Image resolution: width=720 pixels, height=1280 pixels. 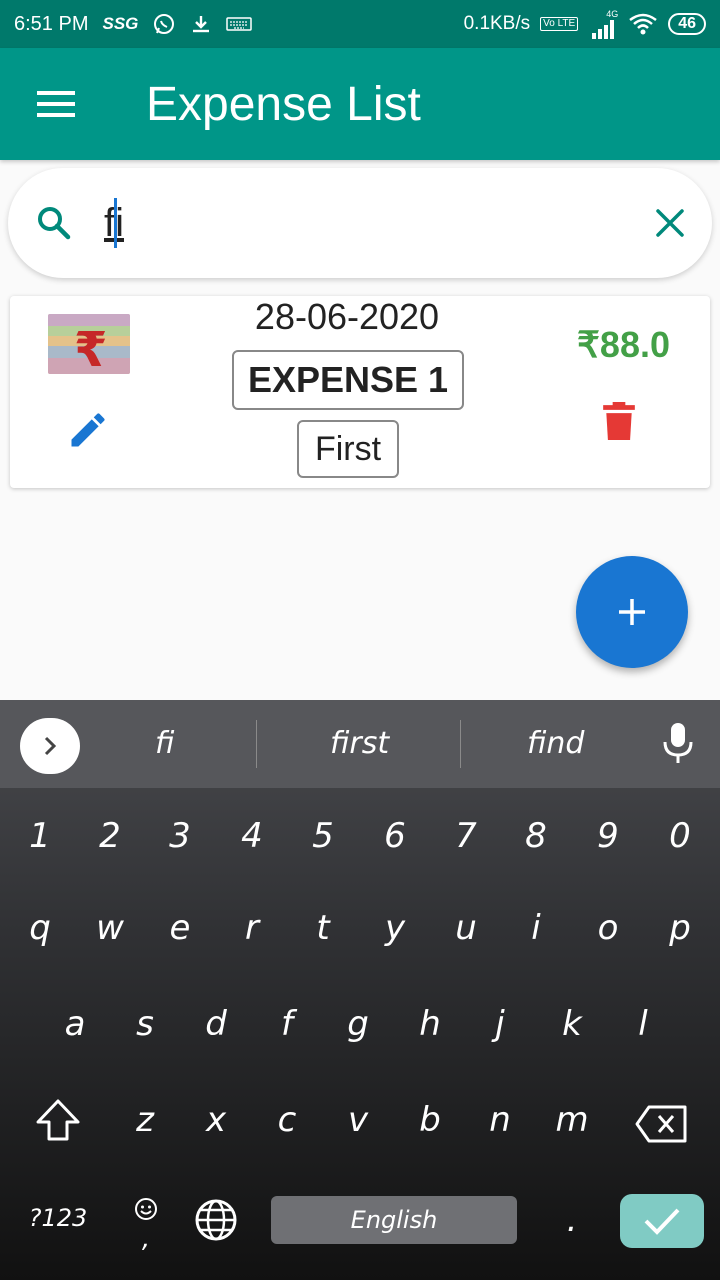 I want to click on expand-toolbar-button, so click(x=50, y=746).